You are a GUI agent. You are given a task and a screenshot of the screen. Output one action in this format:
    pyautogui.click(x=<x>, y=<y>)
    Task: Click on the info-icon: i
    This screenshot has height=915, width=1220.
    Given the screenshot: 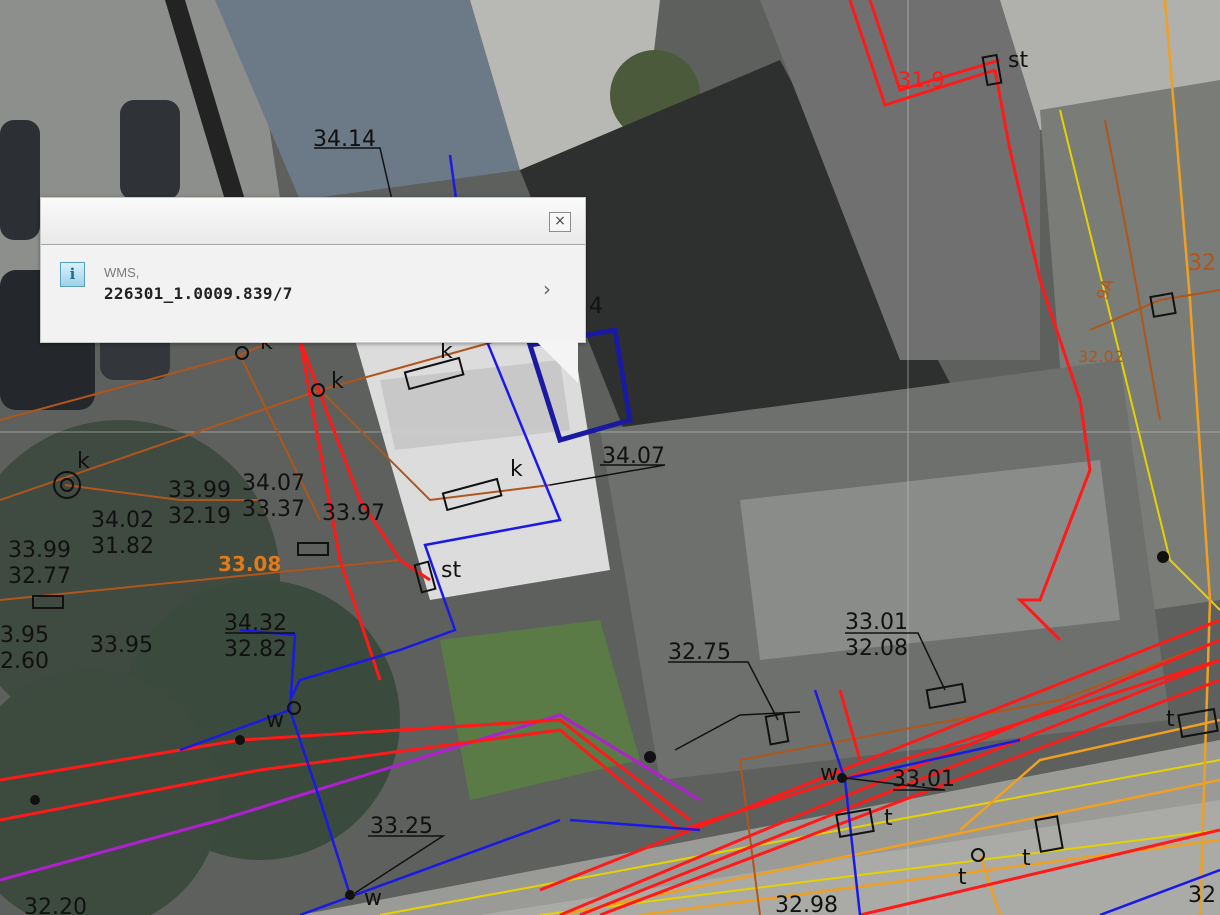 What is the action you would take?
    pyautogui.click(x=72, y=274)
    